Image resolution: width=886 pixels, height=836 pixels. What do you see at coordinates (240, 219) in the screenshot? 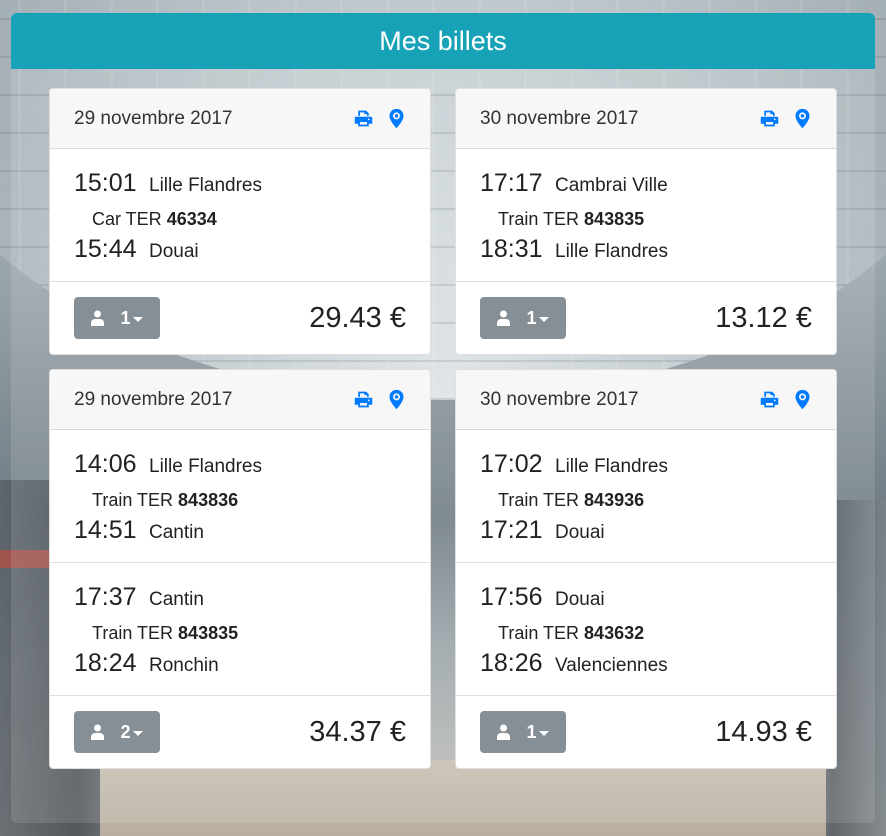
I see `transport-info: Car TER 46334` at bounding box center [240, 219].